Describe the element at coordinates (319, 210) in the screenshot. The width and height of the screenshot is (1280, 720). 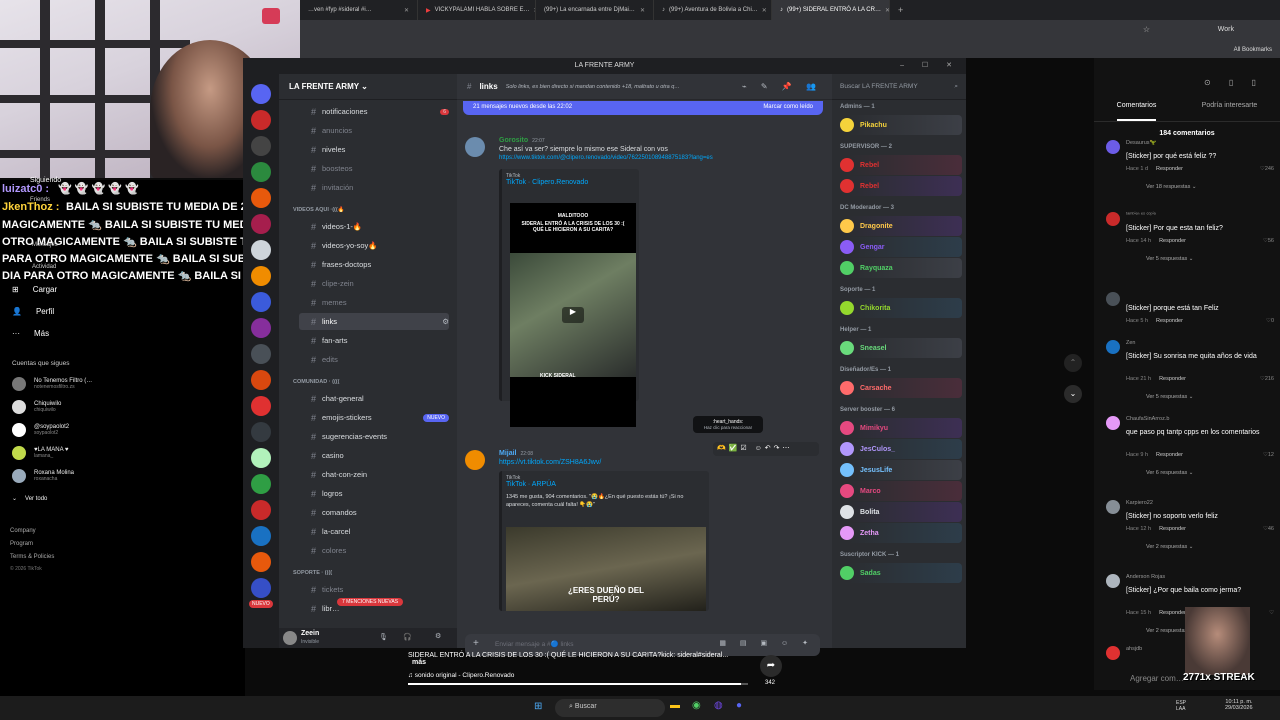
I see `category-videos: VIDEOS AQUI ·(((🔥` at that location.